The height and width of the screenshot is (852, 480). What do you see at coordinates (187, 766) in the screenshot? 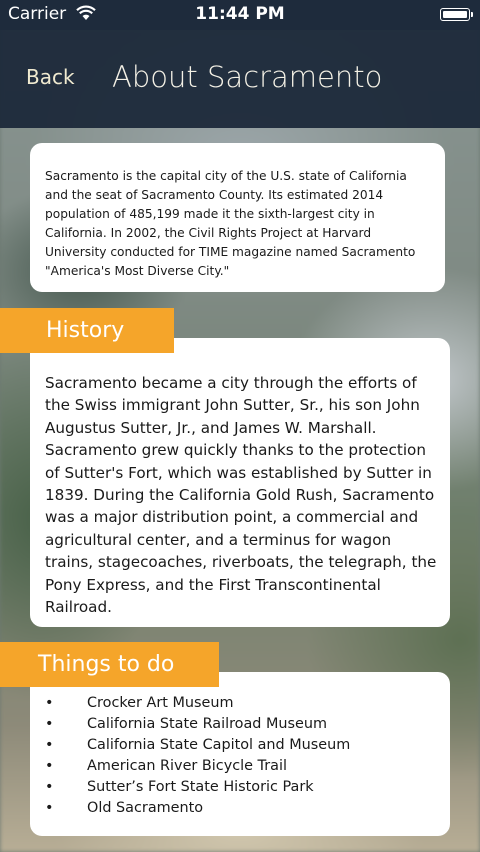
I see `list-item-label: American River Bicycle Trail` at bounding box center [187, 766].